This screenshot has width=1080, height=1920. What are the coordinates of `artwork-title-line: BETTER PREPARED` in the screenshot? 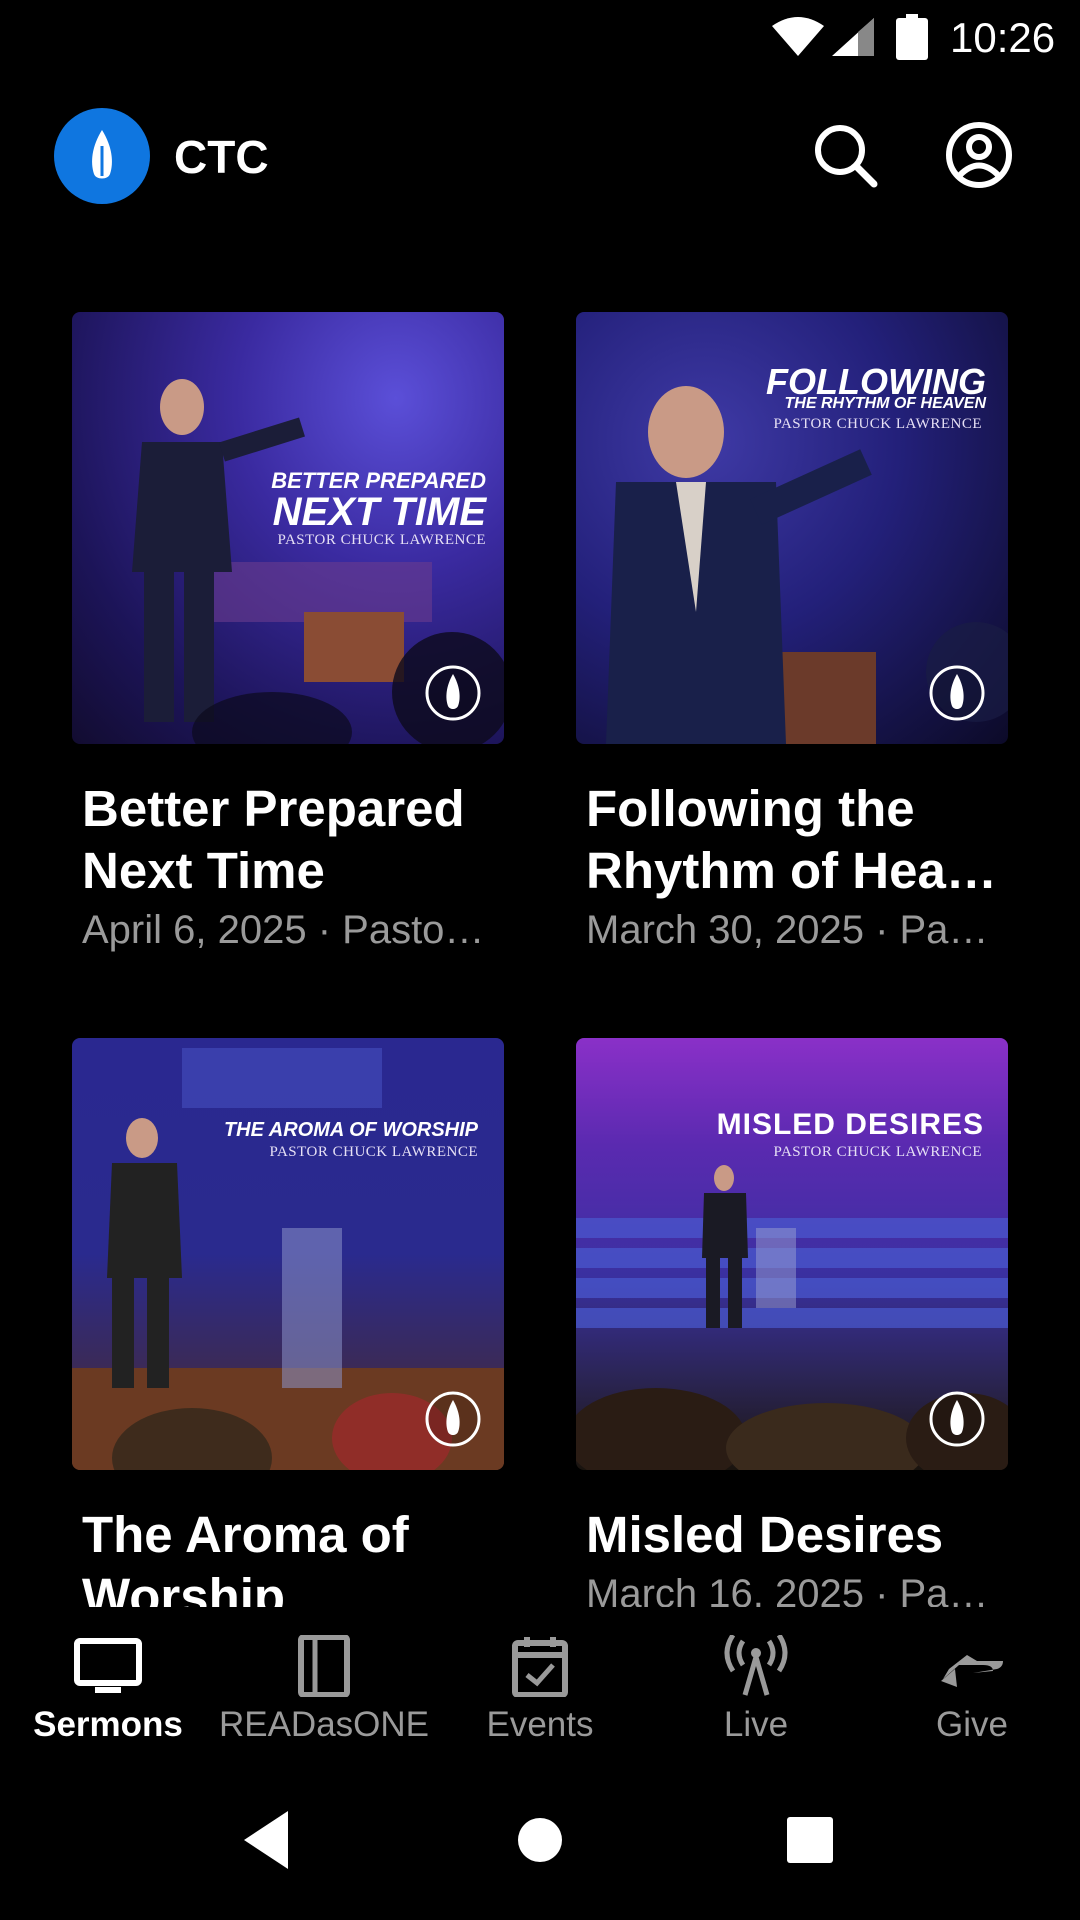 It's located at (378, 480).